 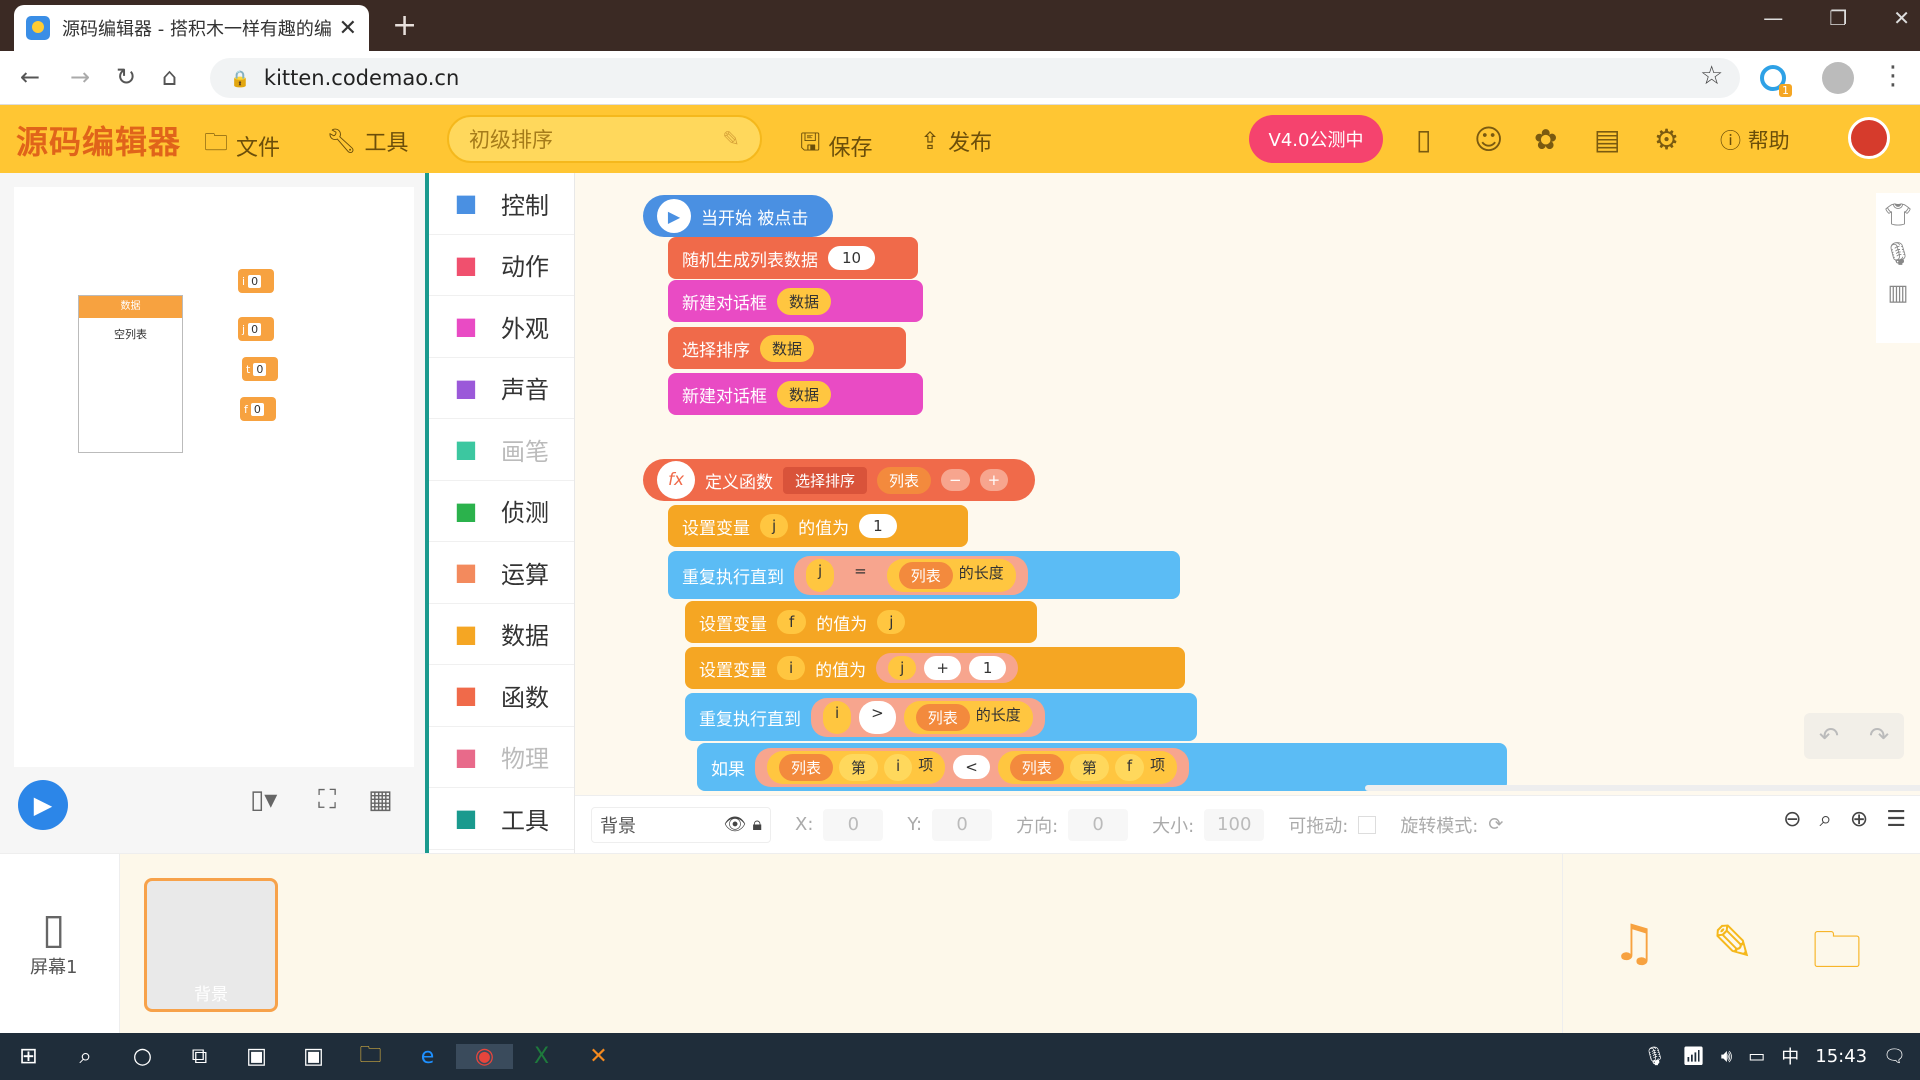 What do you see at coordinates (904, 480) in the screenshot?
I see `param-chip: 列表` at bounding box center [904, 480].